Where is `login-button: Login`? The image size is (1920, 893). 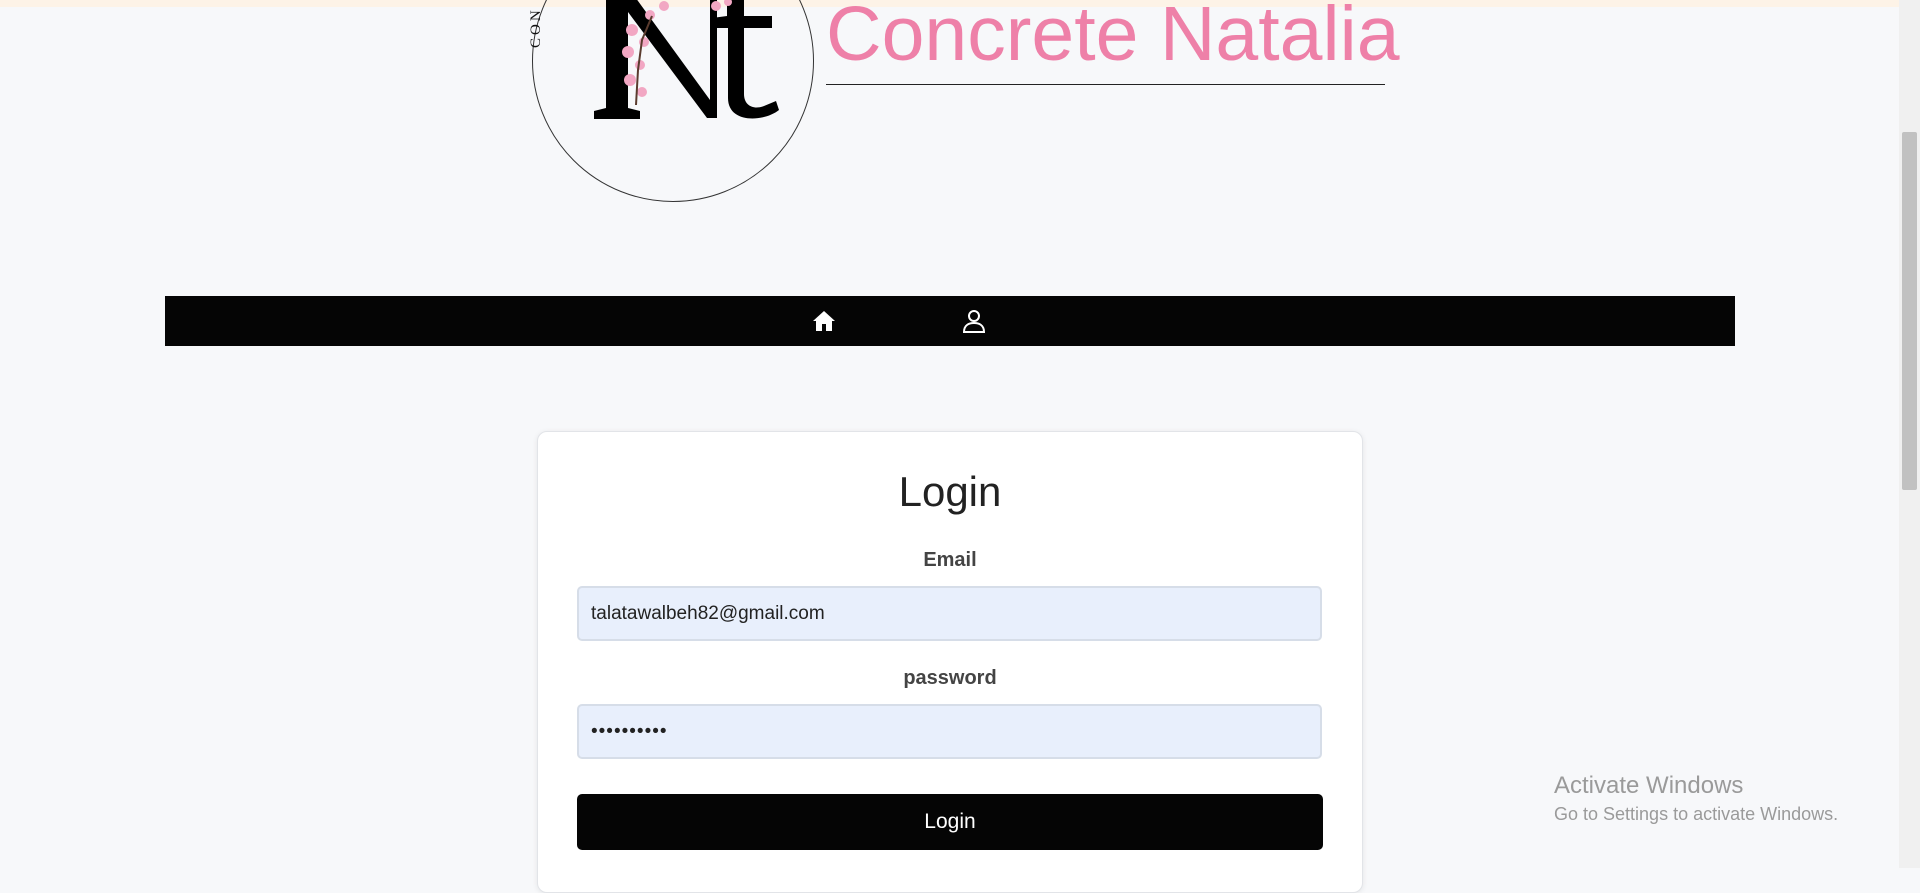 login-button: Login is located at coordinates (950, 822).